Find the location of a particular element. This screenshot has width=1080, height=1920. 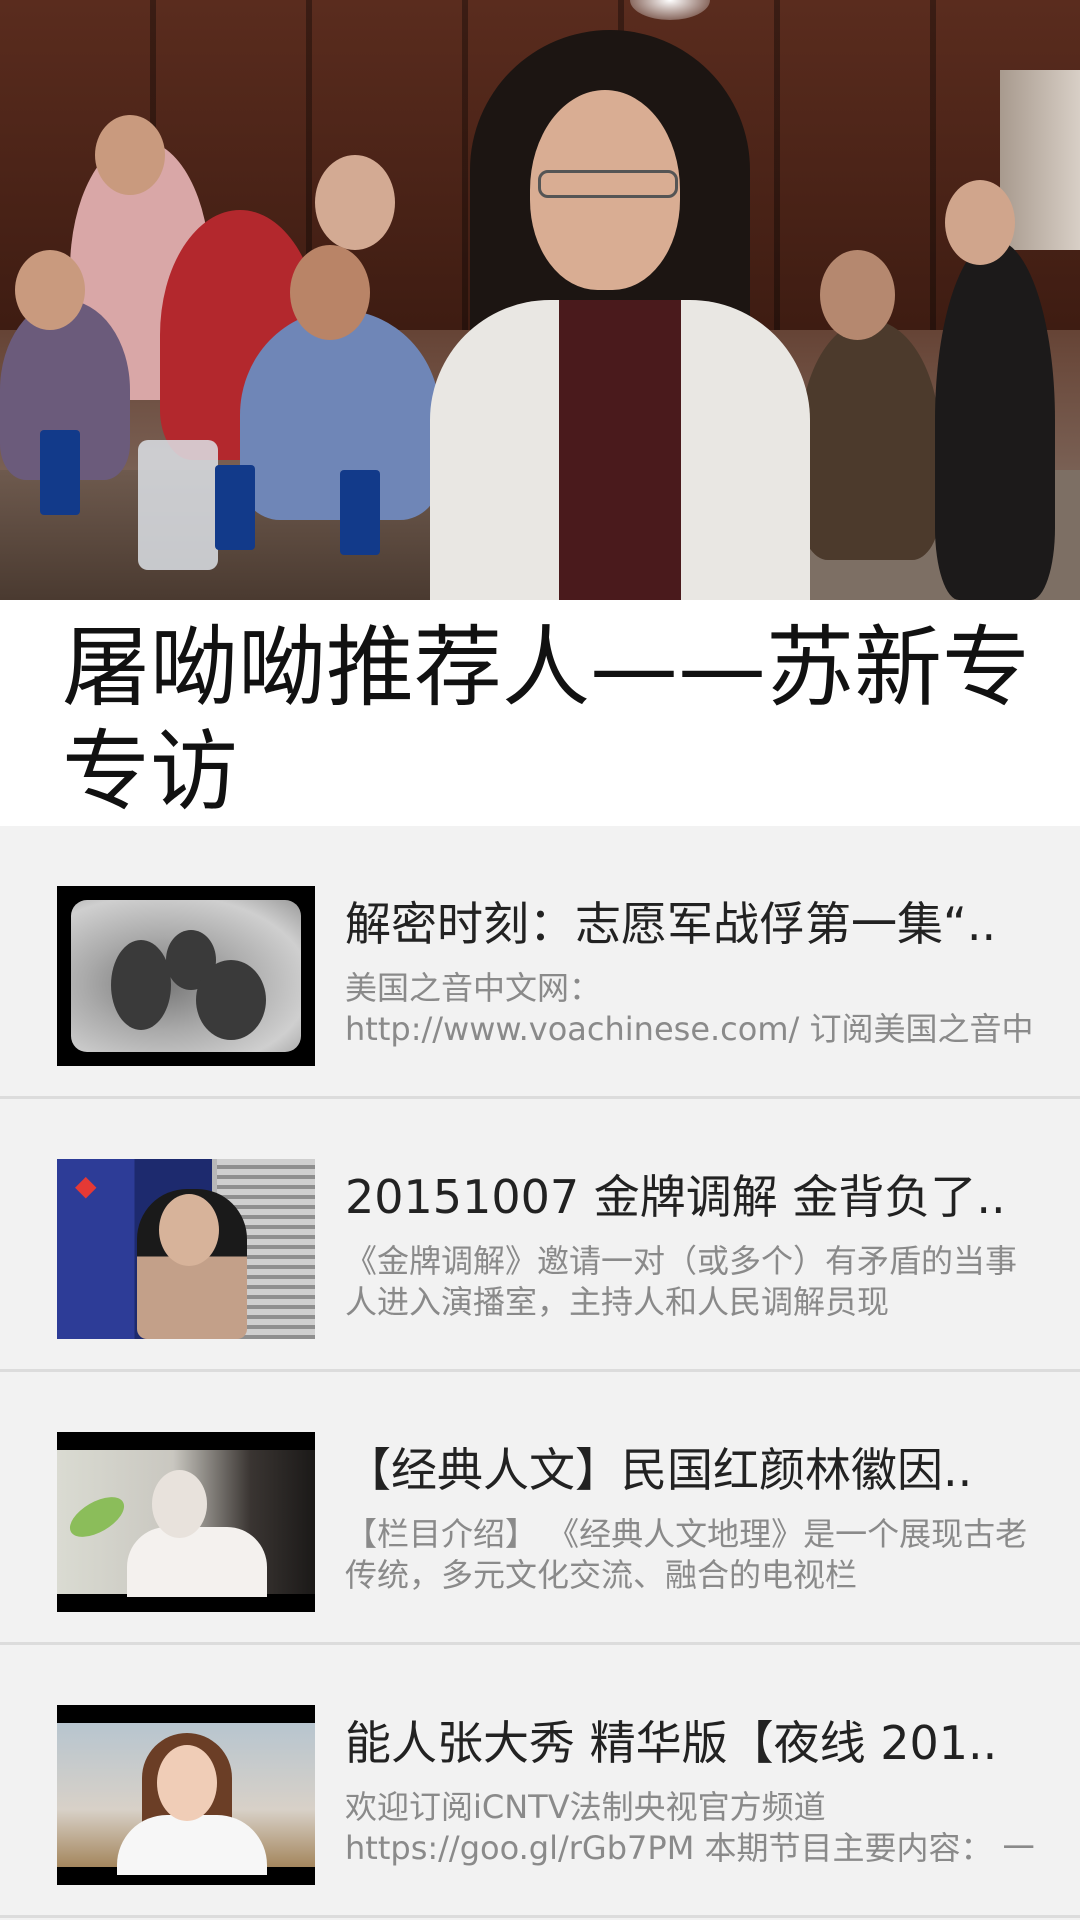

video-title-area: 屠呦呦推荐人——苏新专专访 is located at coordinates (540, 713).